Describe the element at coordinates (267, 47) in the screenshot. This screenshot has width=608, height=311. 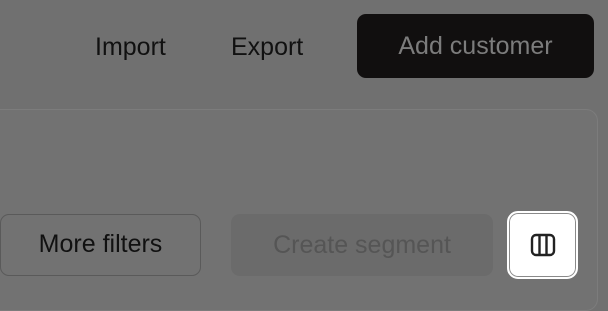
I see `export-button: Export` at that location.